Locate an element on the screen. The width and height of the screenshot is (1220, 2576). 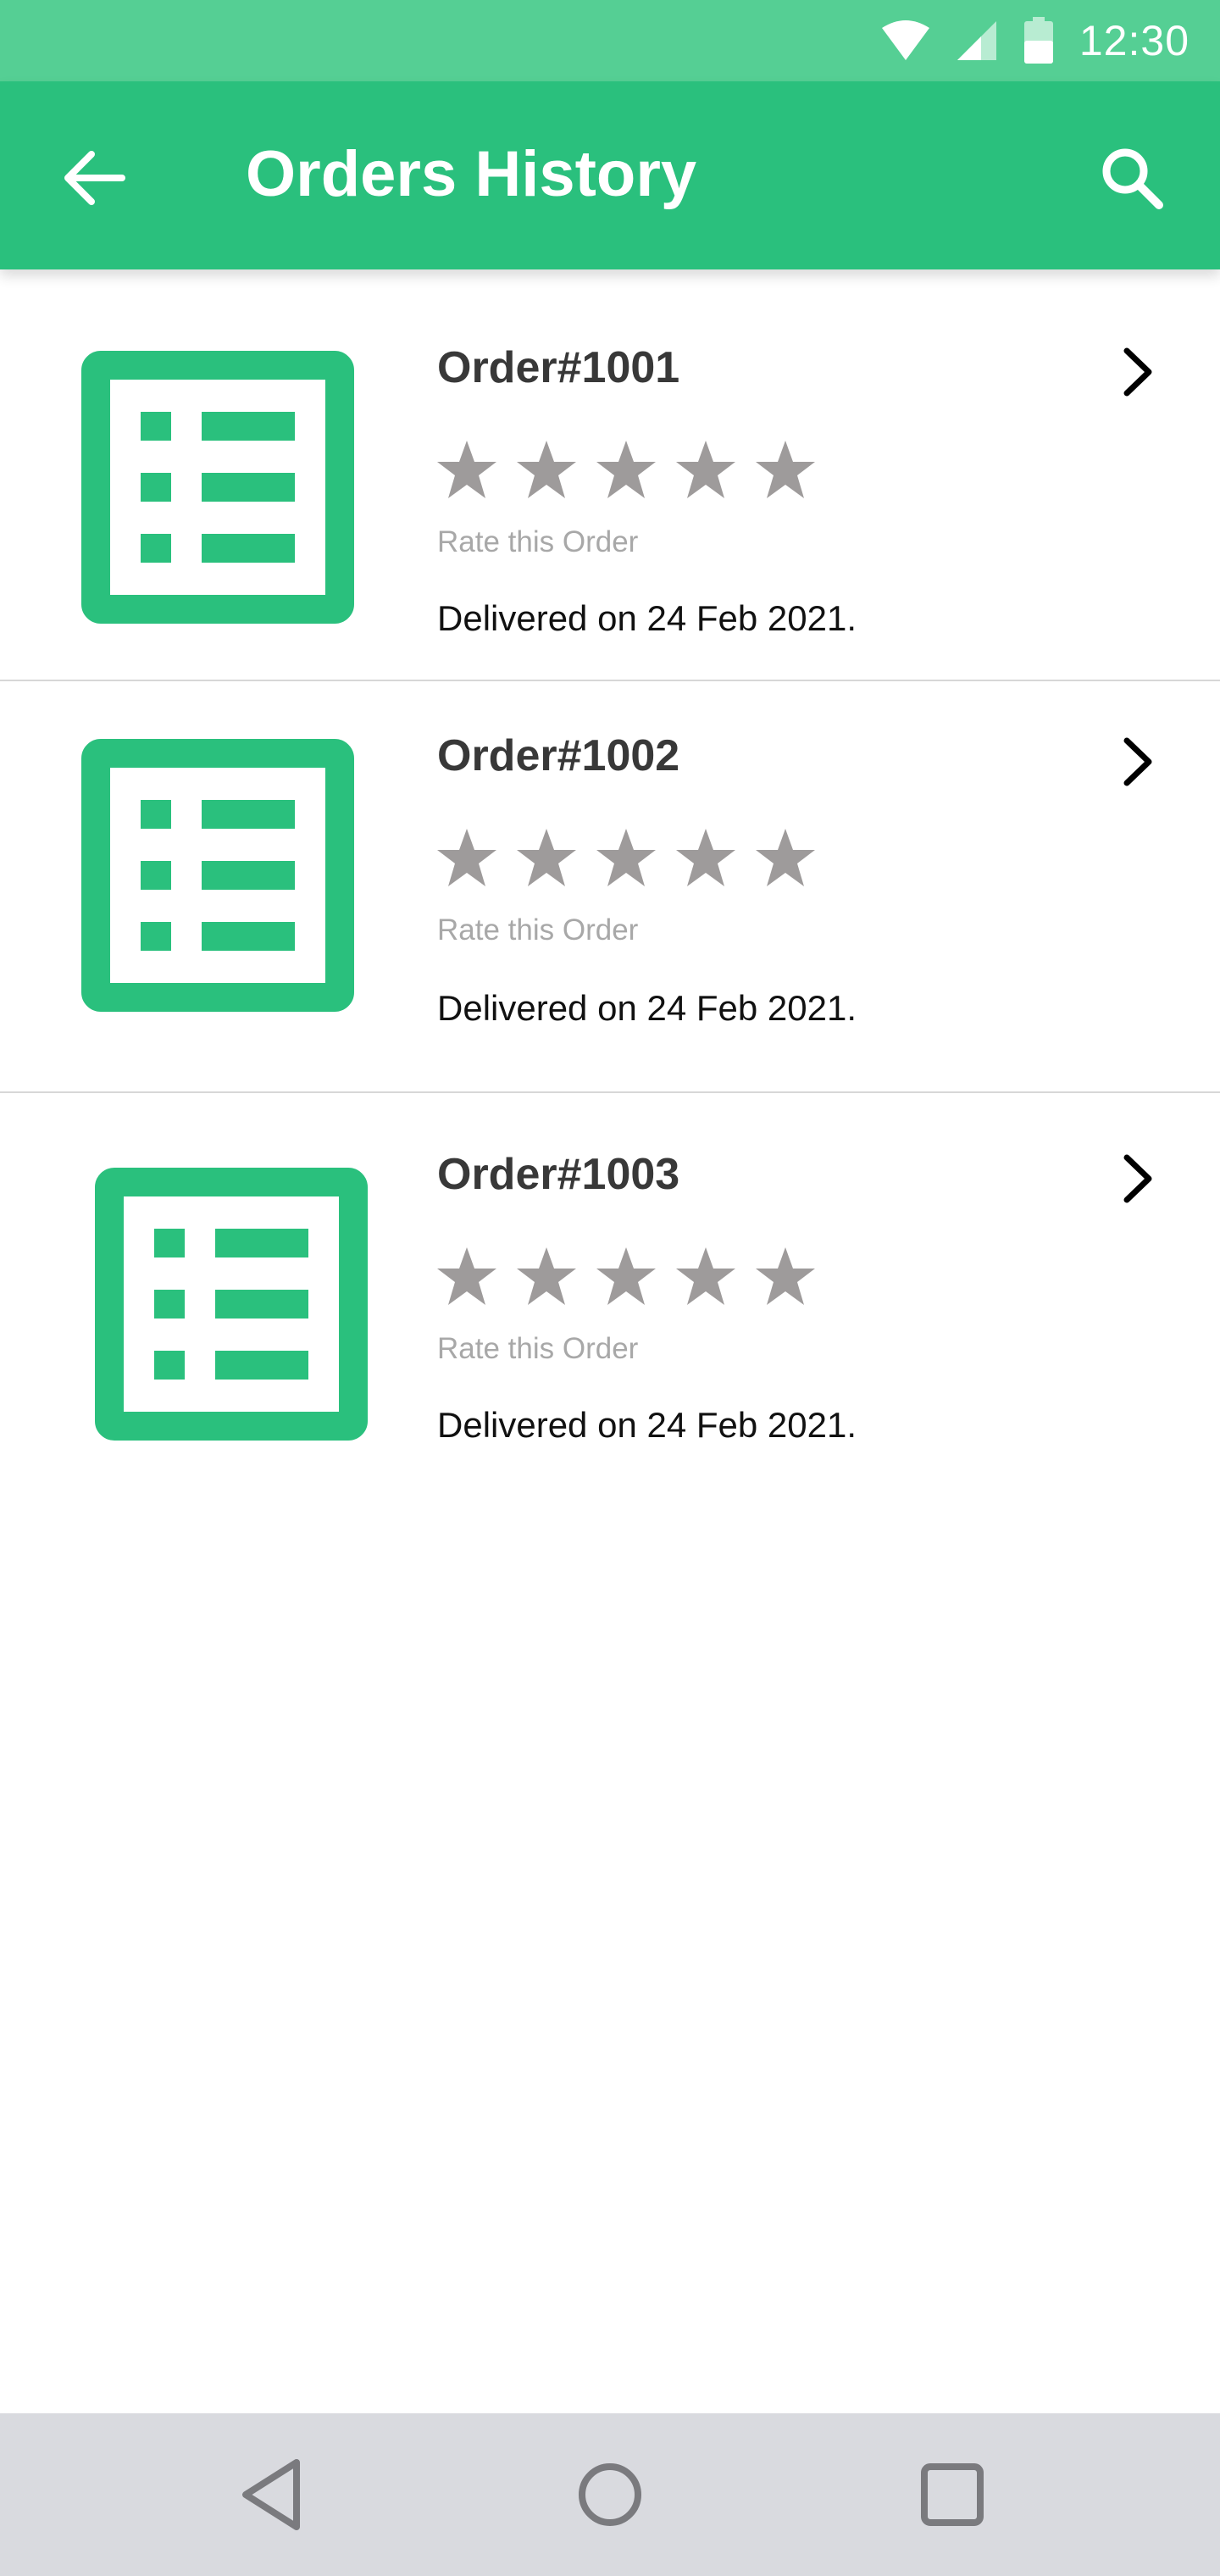
nav-back-icon is located at coordinates (271, 2494).